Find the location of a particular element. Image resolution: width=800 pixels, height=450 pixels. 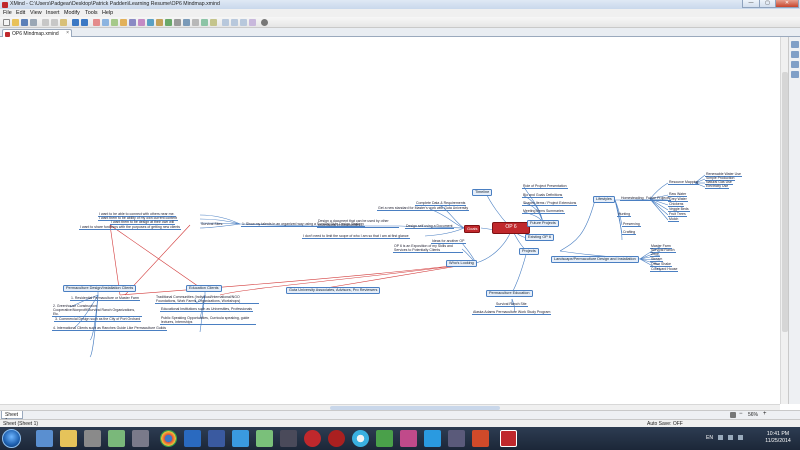

subtopic-icon is located at coordinates (105, 22).